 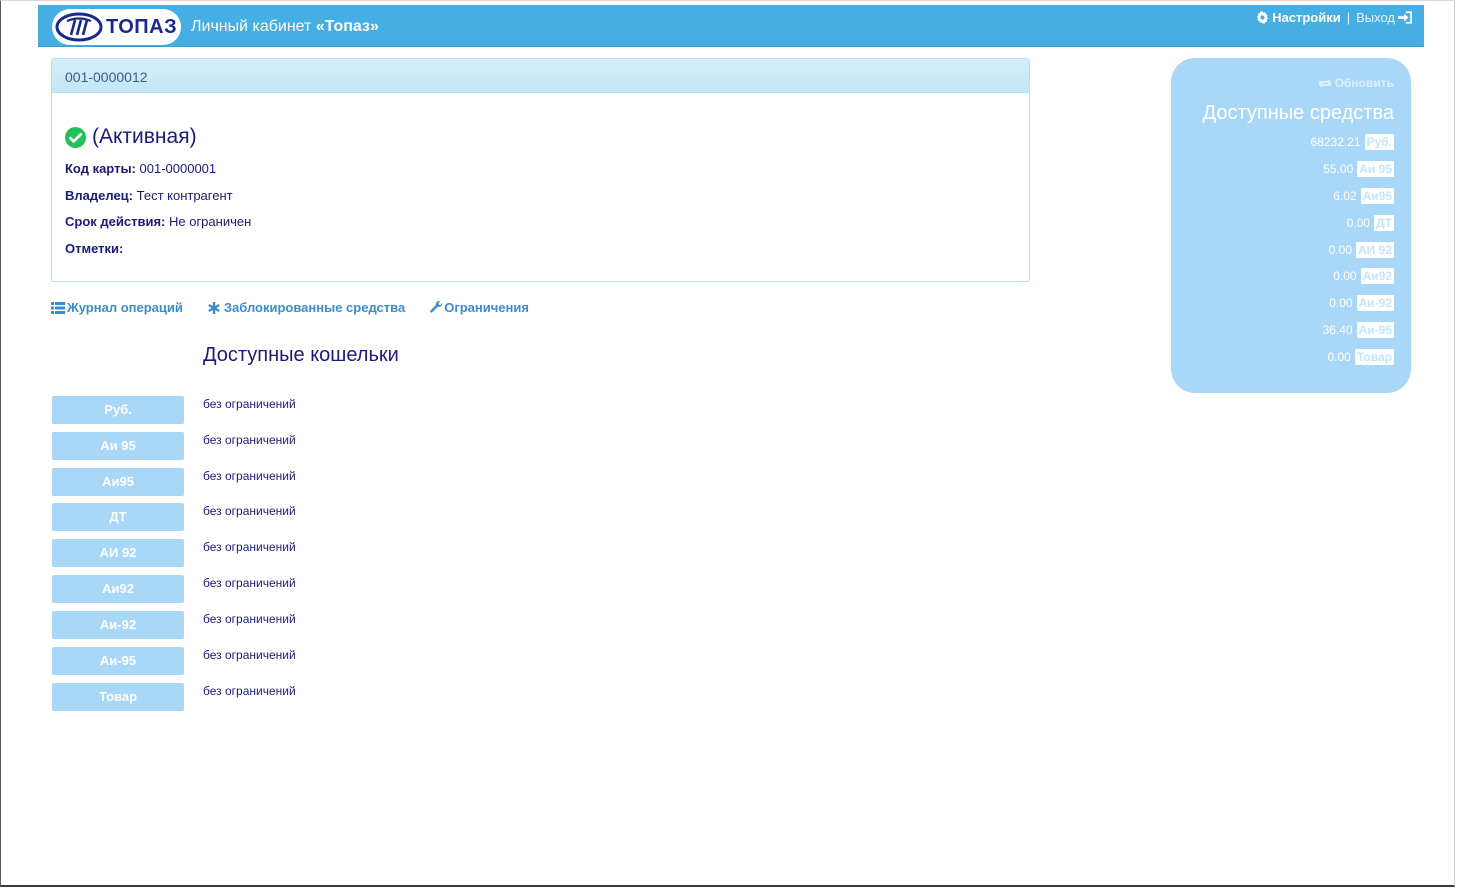 I want to click on fund-row: 36.40 Аи-95, so click(x=1358, y=330).